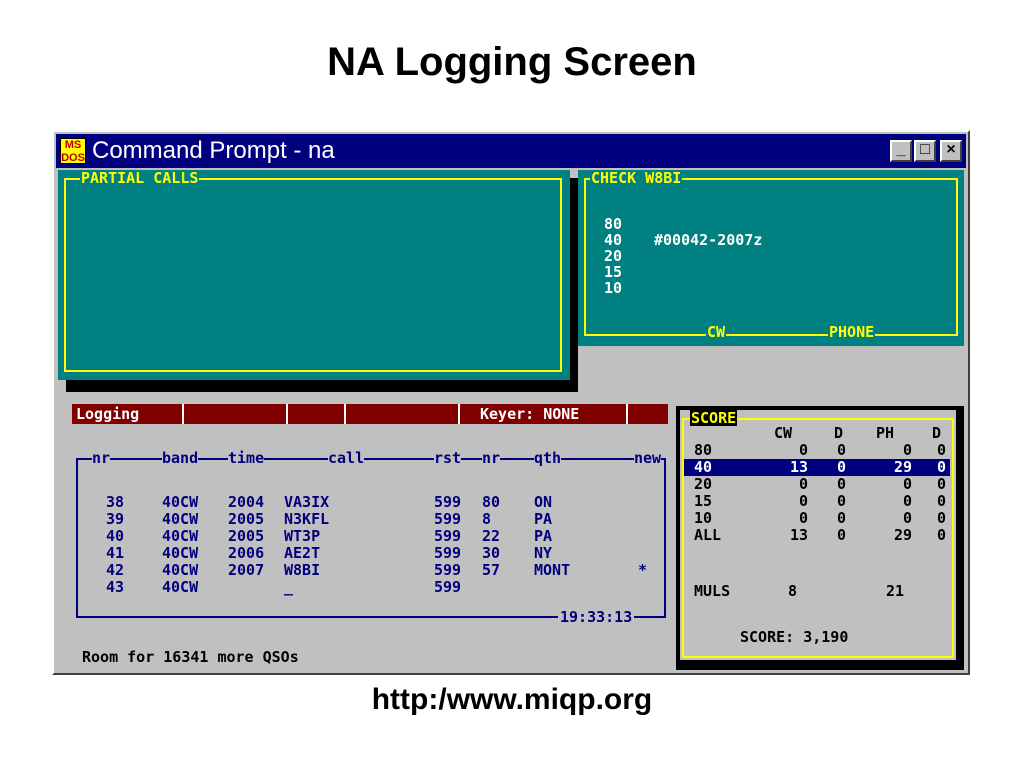 Image resolution: width=1024 pixels, height=768 pixels. I want to click on score-hdr-cw: CW, so click(783, 433).